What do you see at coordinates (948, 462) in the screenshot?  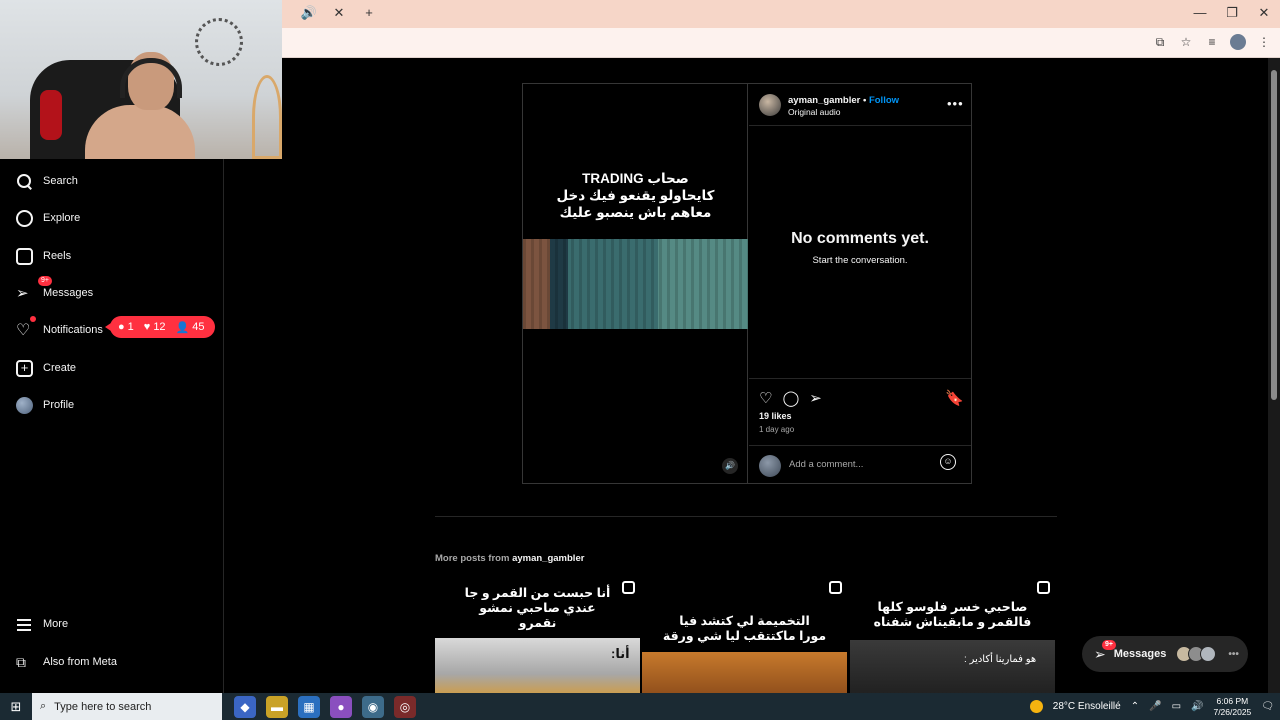 I see `emoji-icon: ☺` at bounding box center [948, 462].